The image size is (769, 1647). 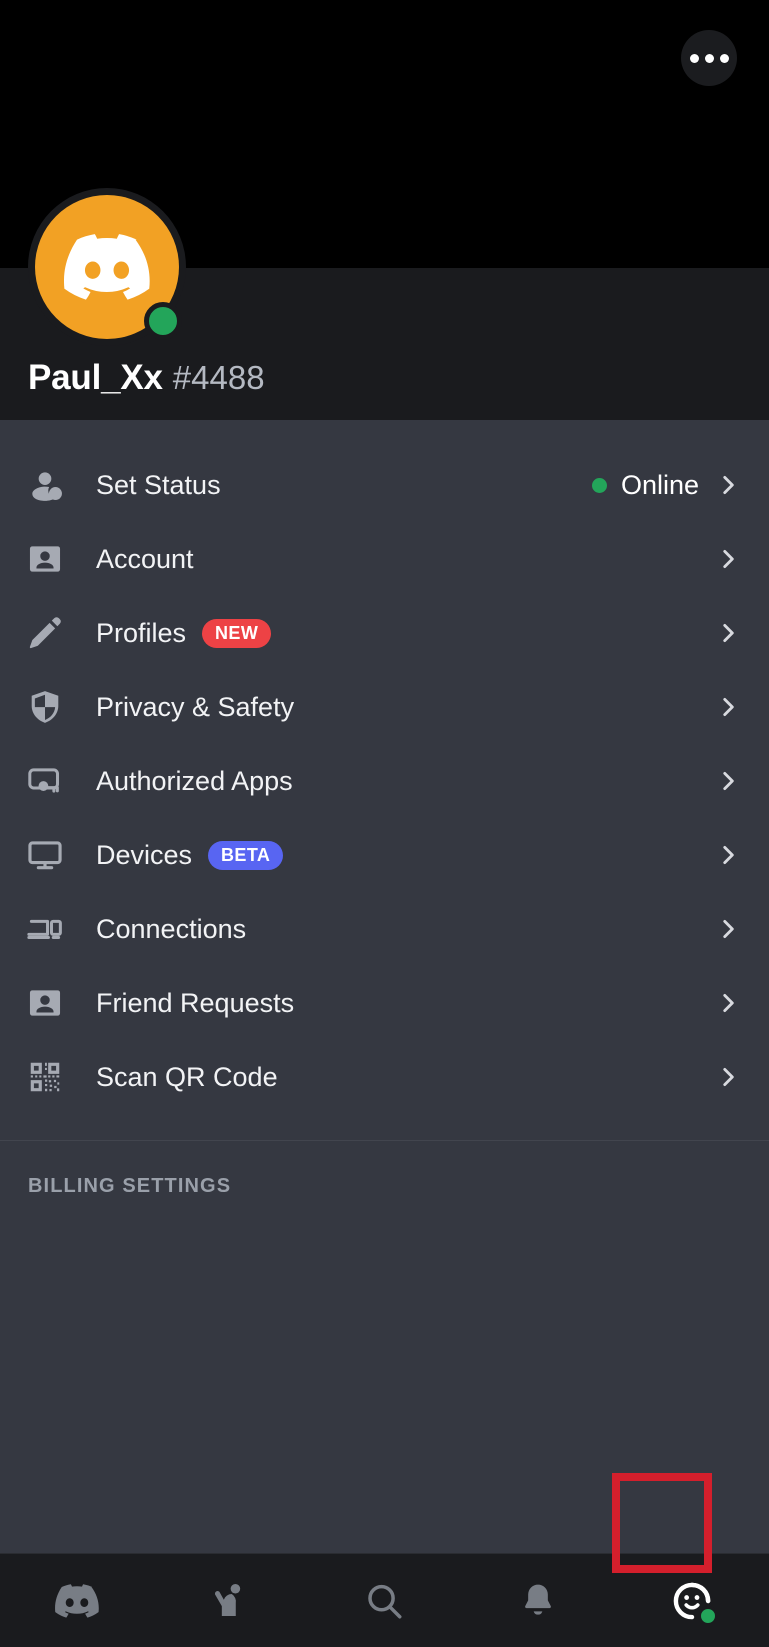 What do you see at coordinates (141, 632) in the screenshot?
I see `settings-row-label: Profiles` at bounding box center [141, 632].